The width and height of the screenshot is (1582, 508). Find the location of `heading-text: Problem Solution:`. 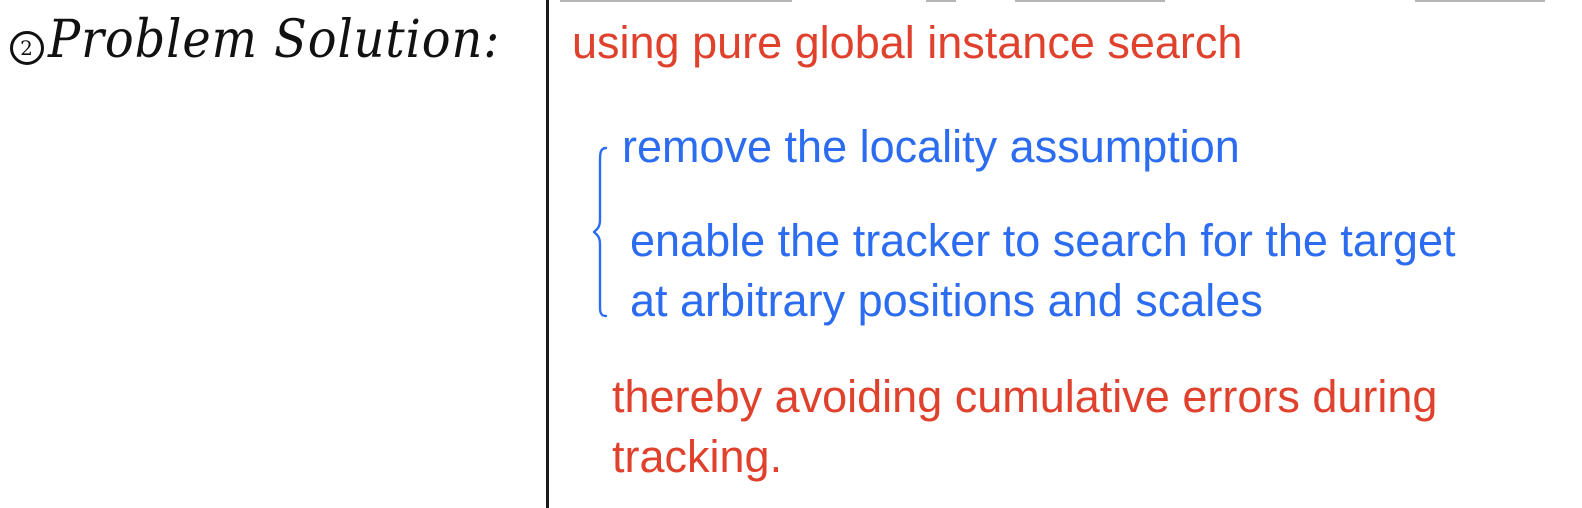

heading-text: Problem Solution: is located at coordinates (274, 40).